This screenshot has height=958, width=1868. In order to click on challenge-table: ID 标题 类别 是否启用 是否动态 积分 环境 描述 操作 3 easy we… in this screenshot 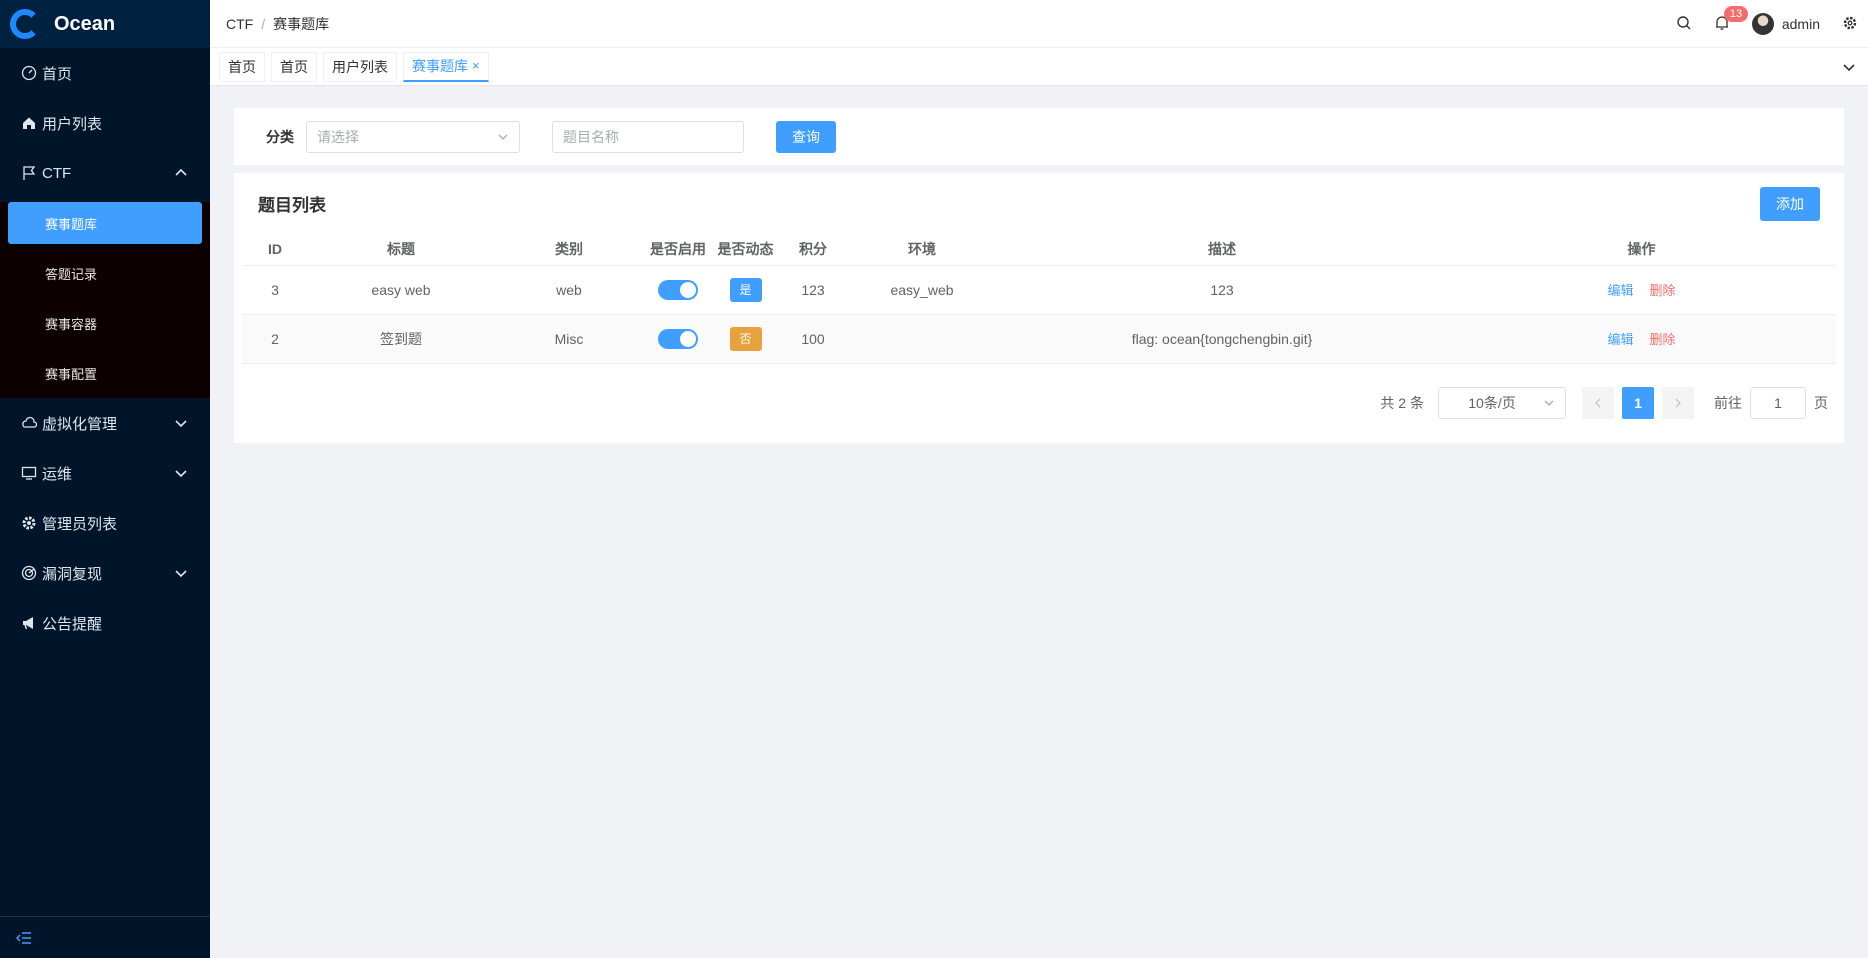, I will do `click(1039, 298)`.